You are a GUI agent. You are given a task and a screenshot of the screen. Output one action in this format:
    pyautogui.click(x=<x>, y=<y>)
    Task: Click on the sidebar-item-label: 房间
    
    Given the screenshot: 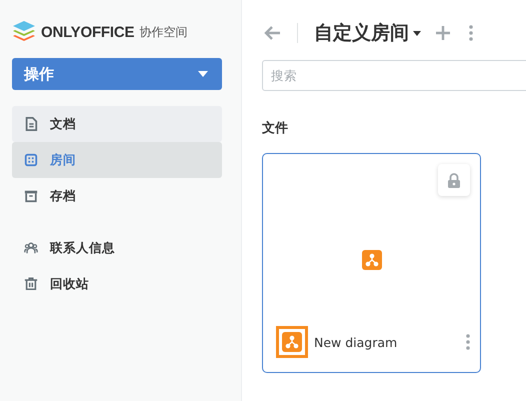 What is the action you would take?
    pyautogui.click(x=63, y=160)
    